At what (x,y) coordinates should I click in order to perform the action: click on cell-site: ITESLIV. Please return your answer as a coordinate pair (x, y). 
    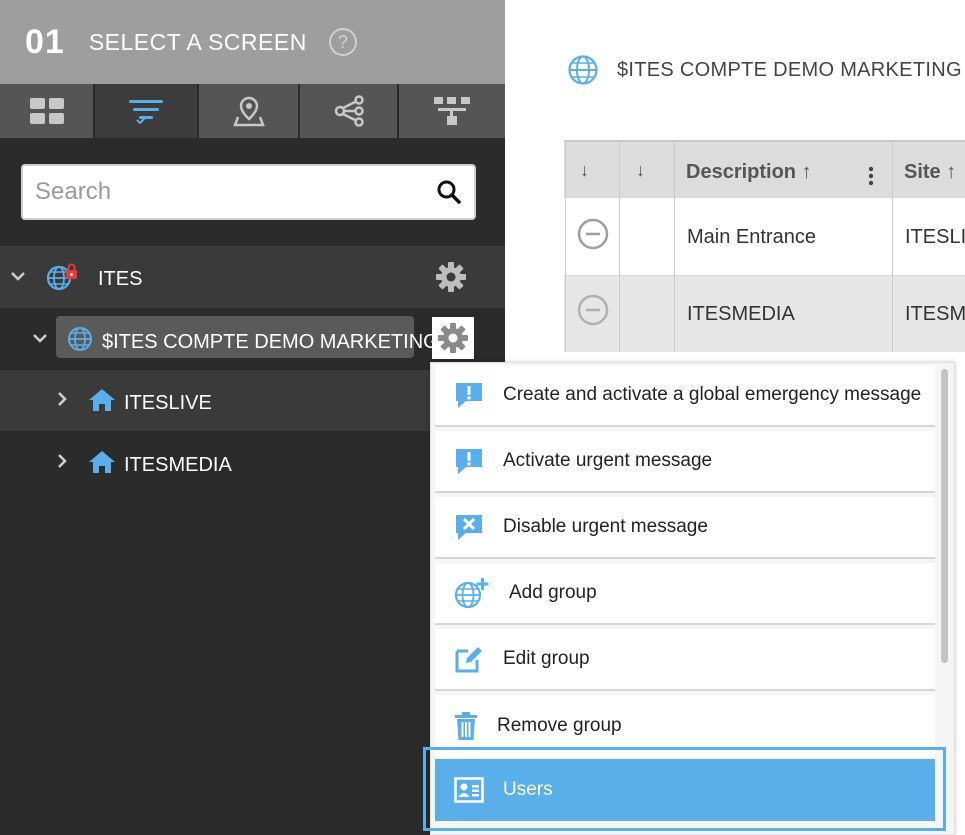
    Looking at the image, I should click on (935, 237).